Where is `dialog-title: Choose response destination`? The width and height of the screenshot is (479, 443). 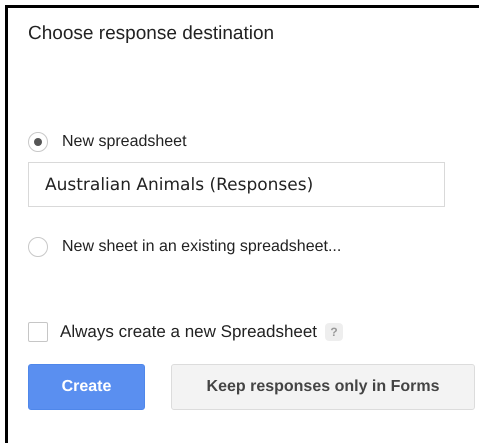
dialog-title: Choose response destination is located at coordinates (152, 34).